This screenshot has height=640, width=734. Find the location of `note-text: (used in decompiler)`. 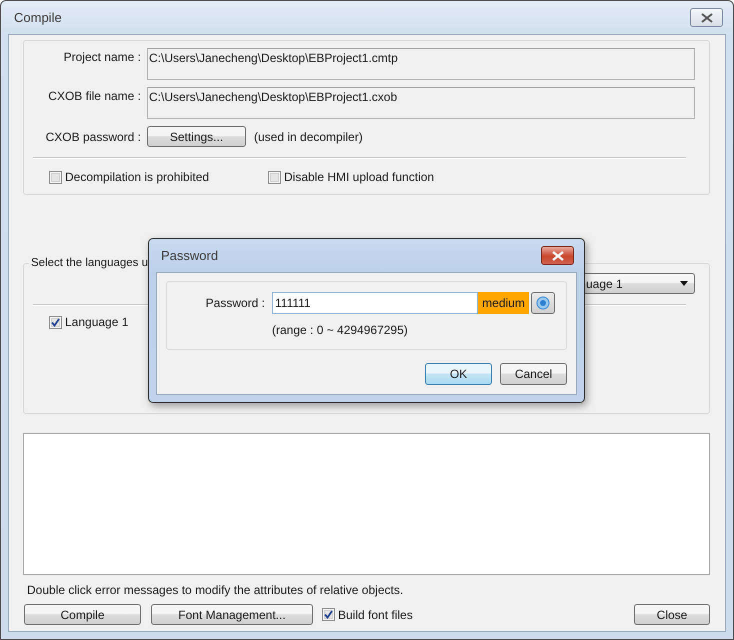

note-text: (used in decompiler) is located at coordinates (308, 137).